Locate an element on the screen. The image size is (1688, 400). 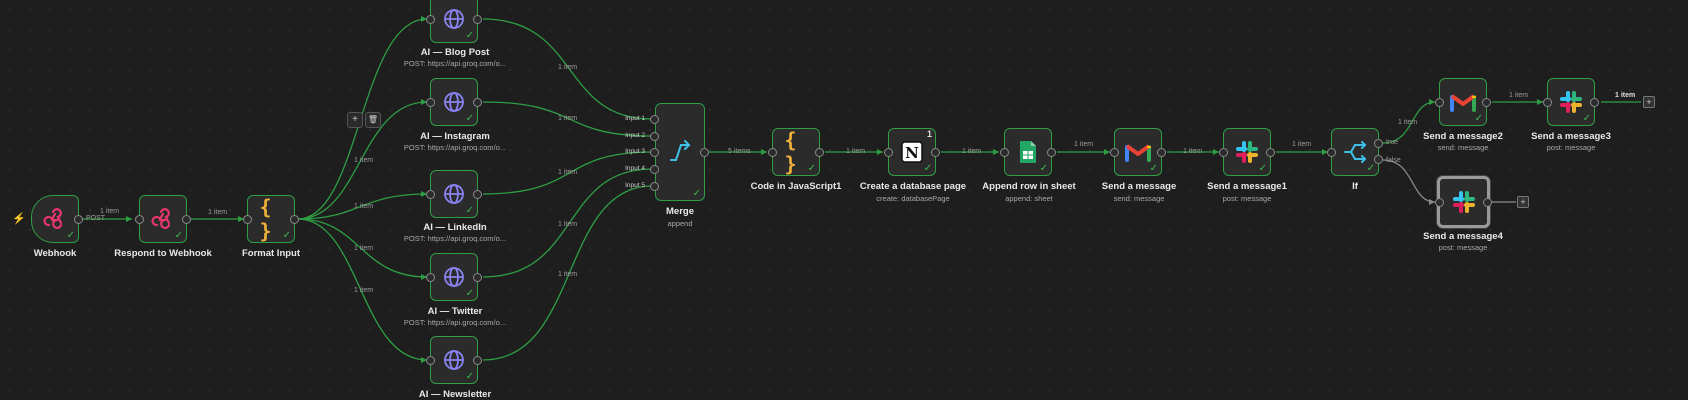
node-if: ✓ is located at coordinates (1355, 152).